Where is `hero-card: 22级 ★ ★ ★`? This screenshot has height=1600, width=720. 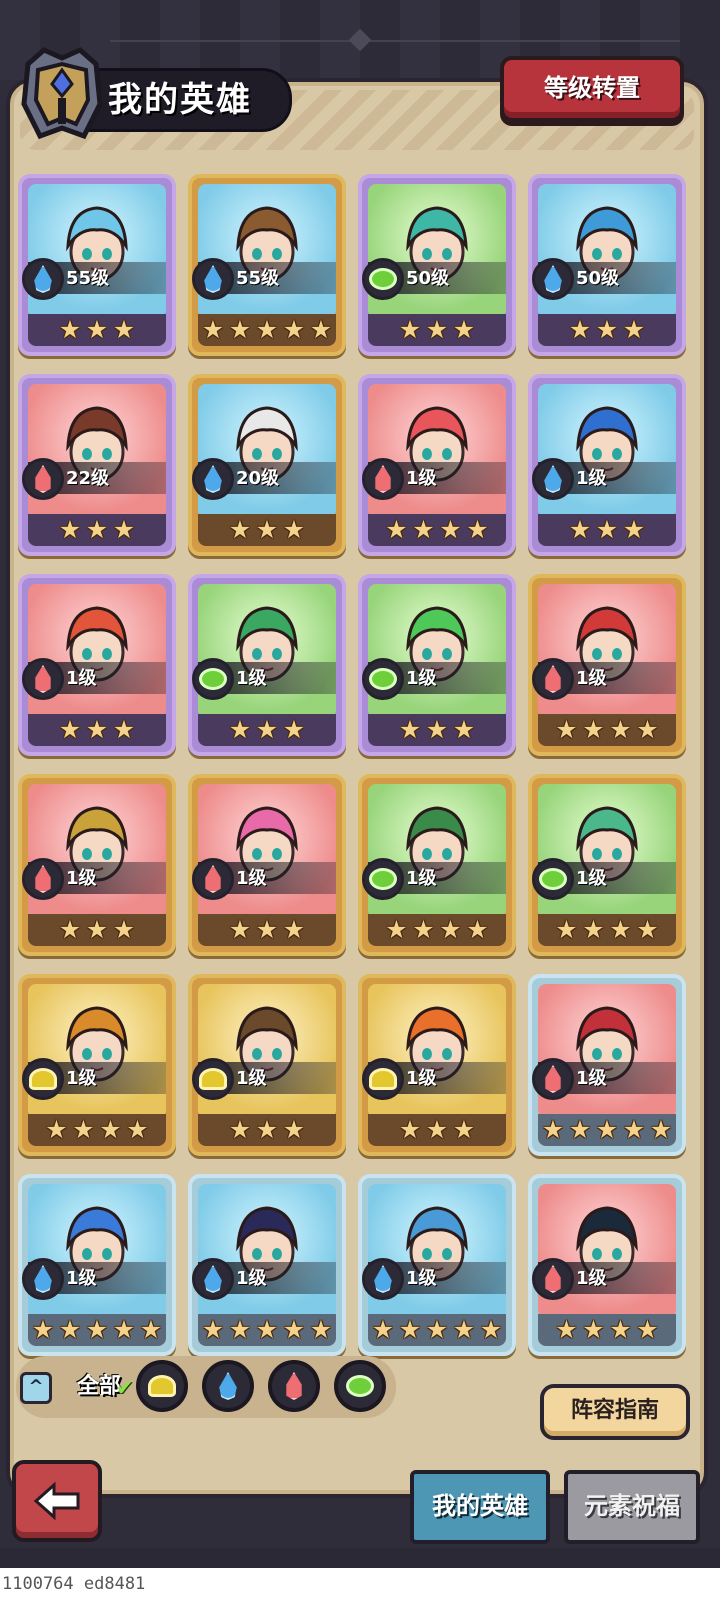
hero-card: 22级 ★ ★ ★ is located at coordinates (97, 465).